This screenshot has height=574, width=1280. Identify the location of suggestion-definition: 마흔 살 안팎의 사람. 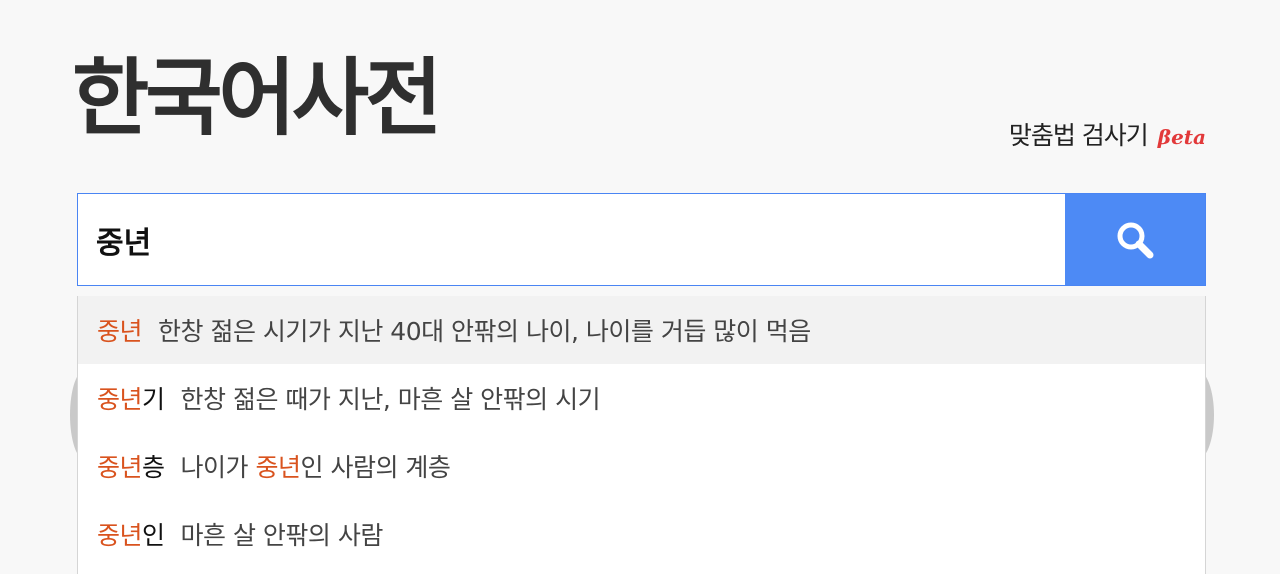
(282, 535).